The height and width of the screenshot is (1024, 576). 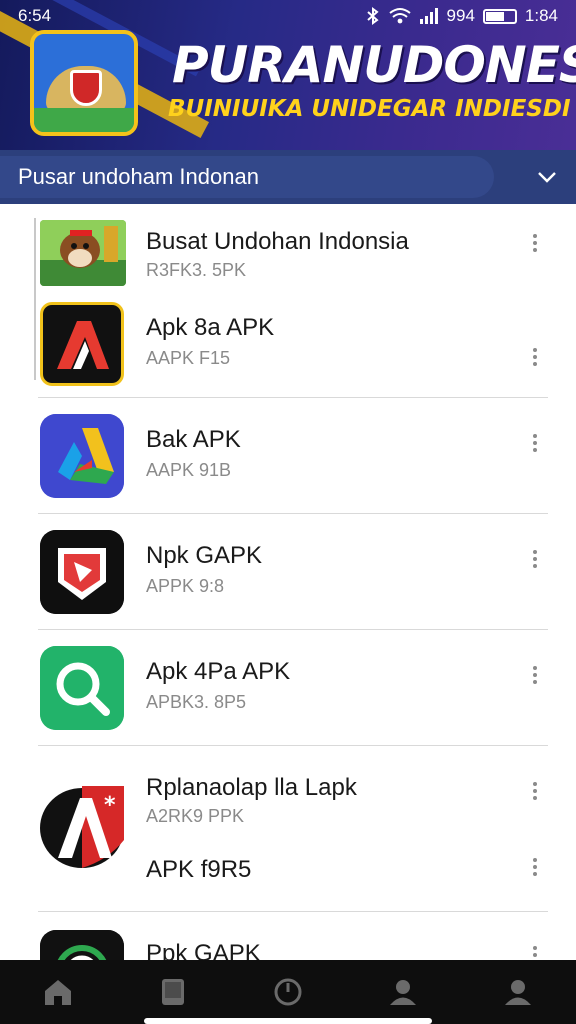 What do you see at coordinates (428, 16) in the screenshot?
I see `cell-signal-icon` at bounding box center [428, 16].